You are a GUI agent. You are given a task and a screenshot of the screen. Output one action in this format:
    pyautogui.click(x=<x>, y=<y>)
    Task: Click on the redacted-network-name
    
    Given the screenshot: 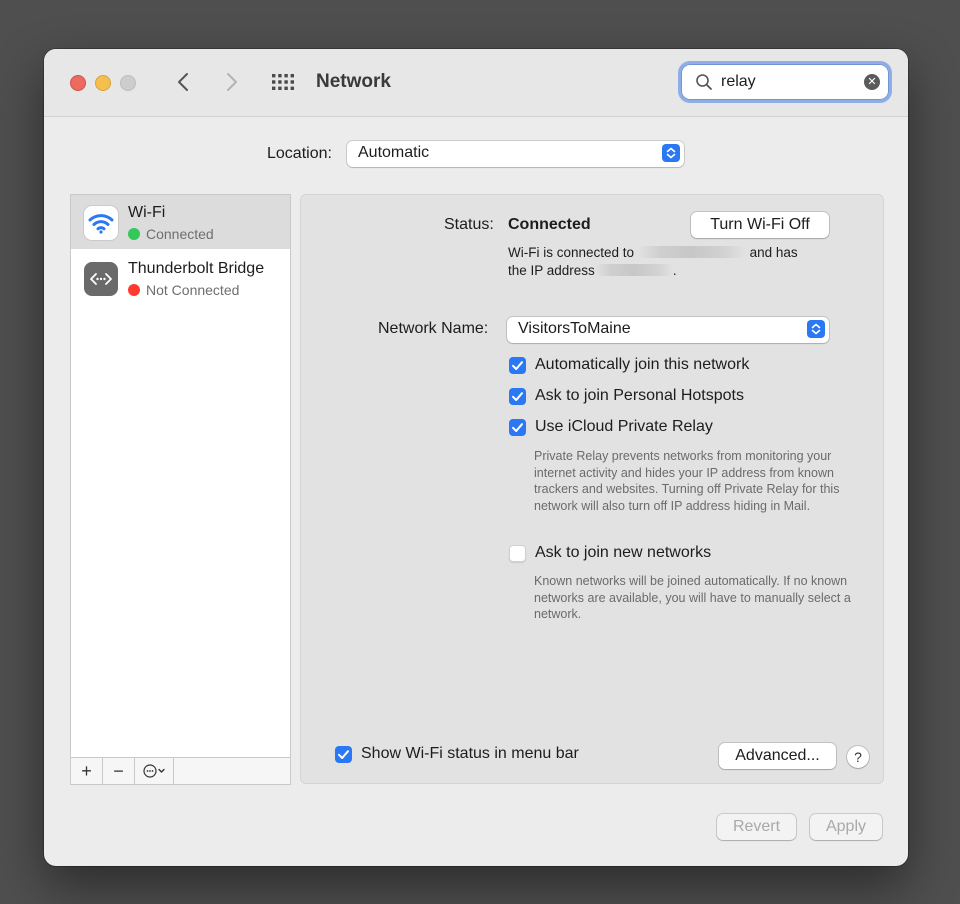 What is the action you would take?
    pyautogui.click(x=691, y=252)
    